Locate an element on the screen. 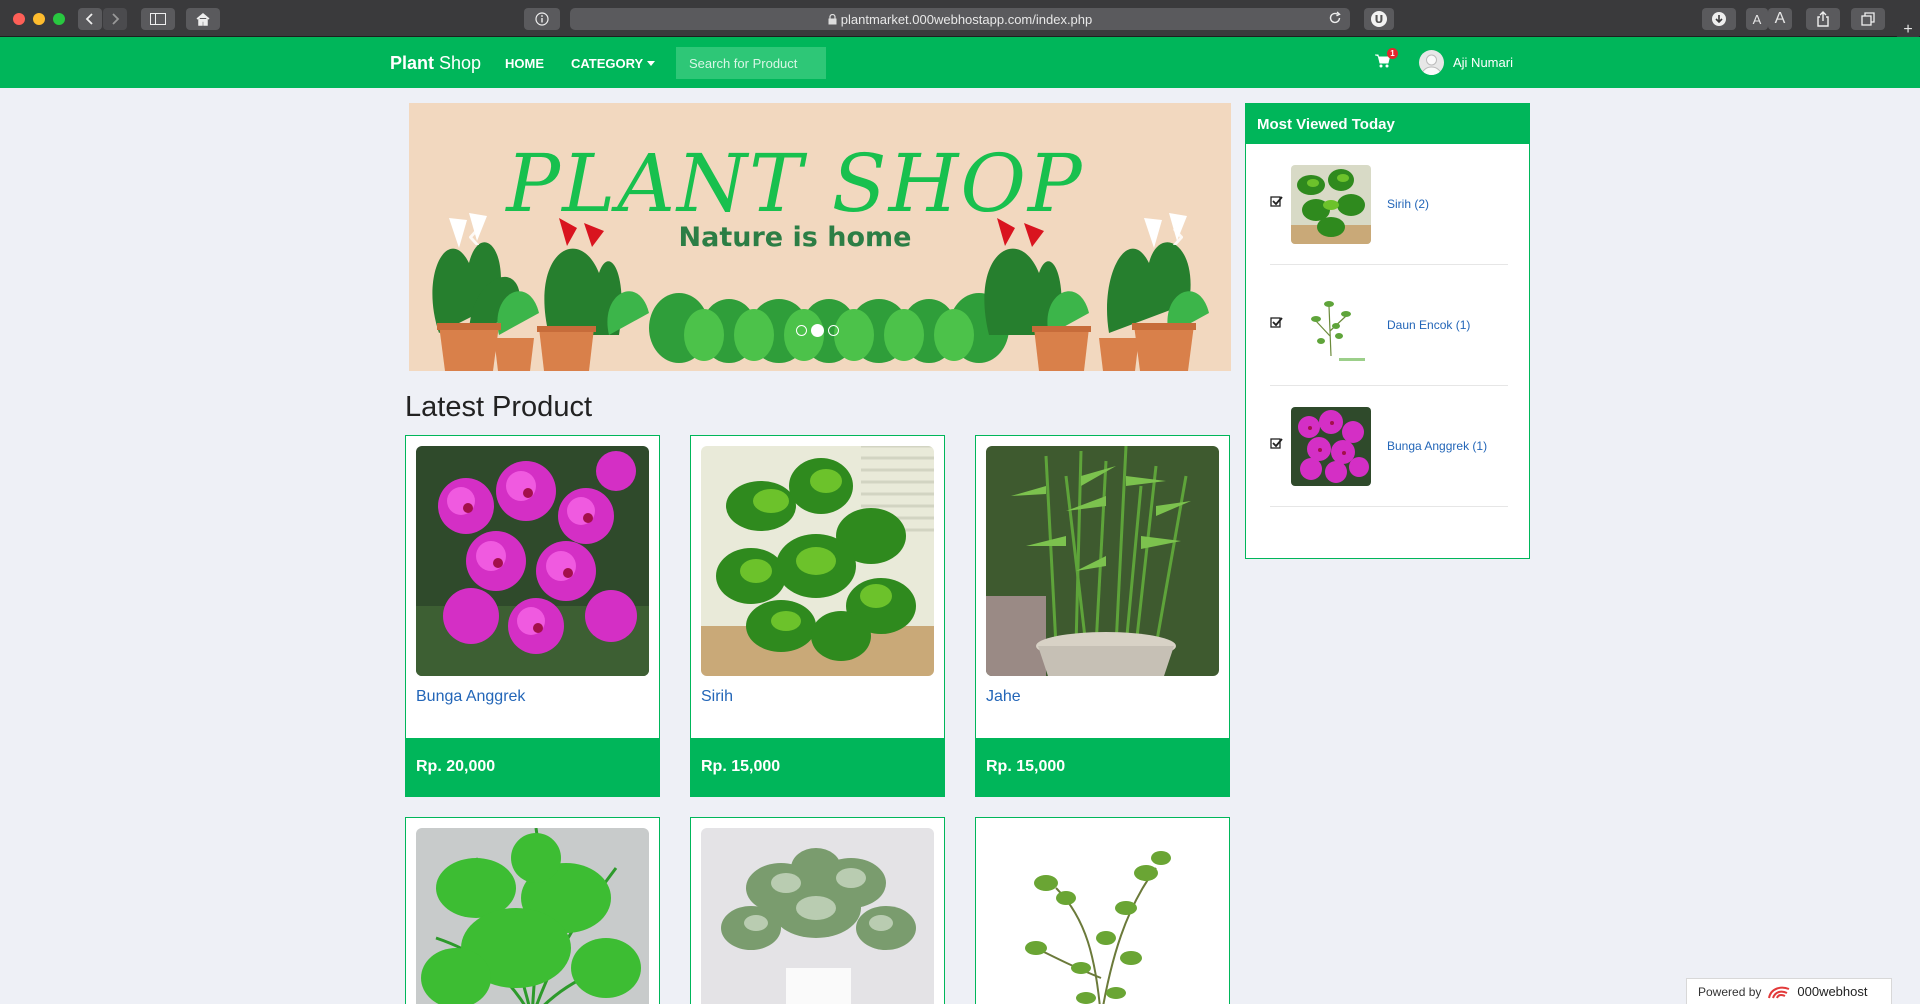 This screenshot has height=1004, width=1920. chevron-right-icon is located at coordinates (116, 19).